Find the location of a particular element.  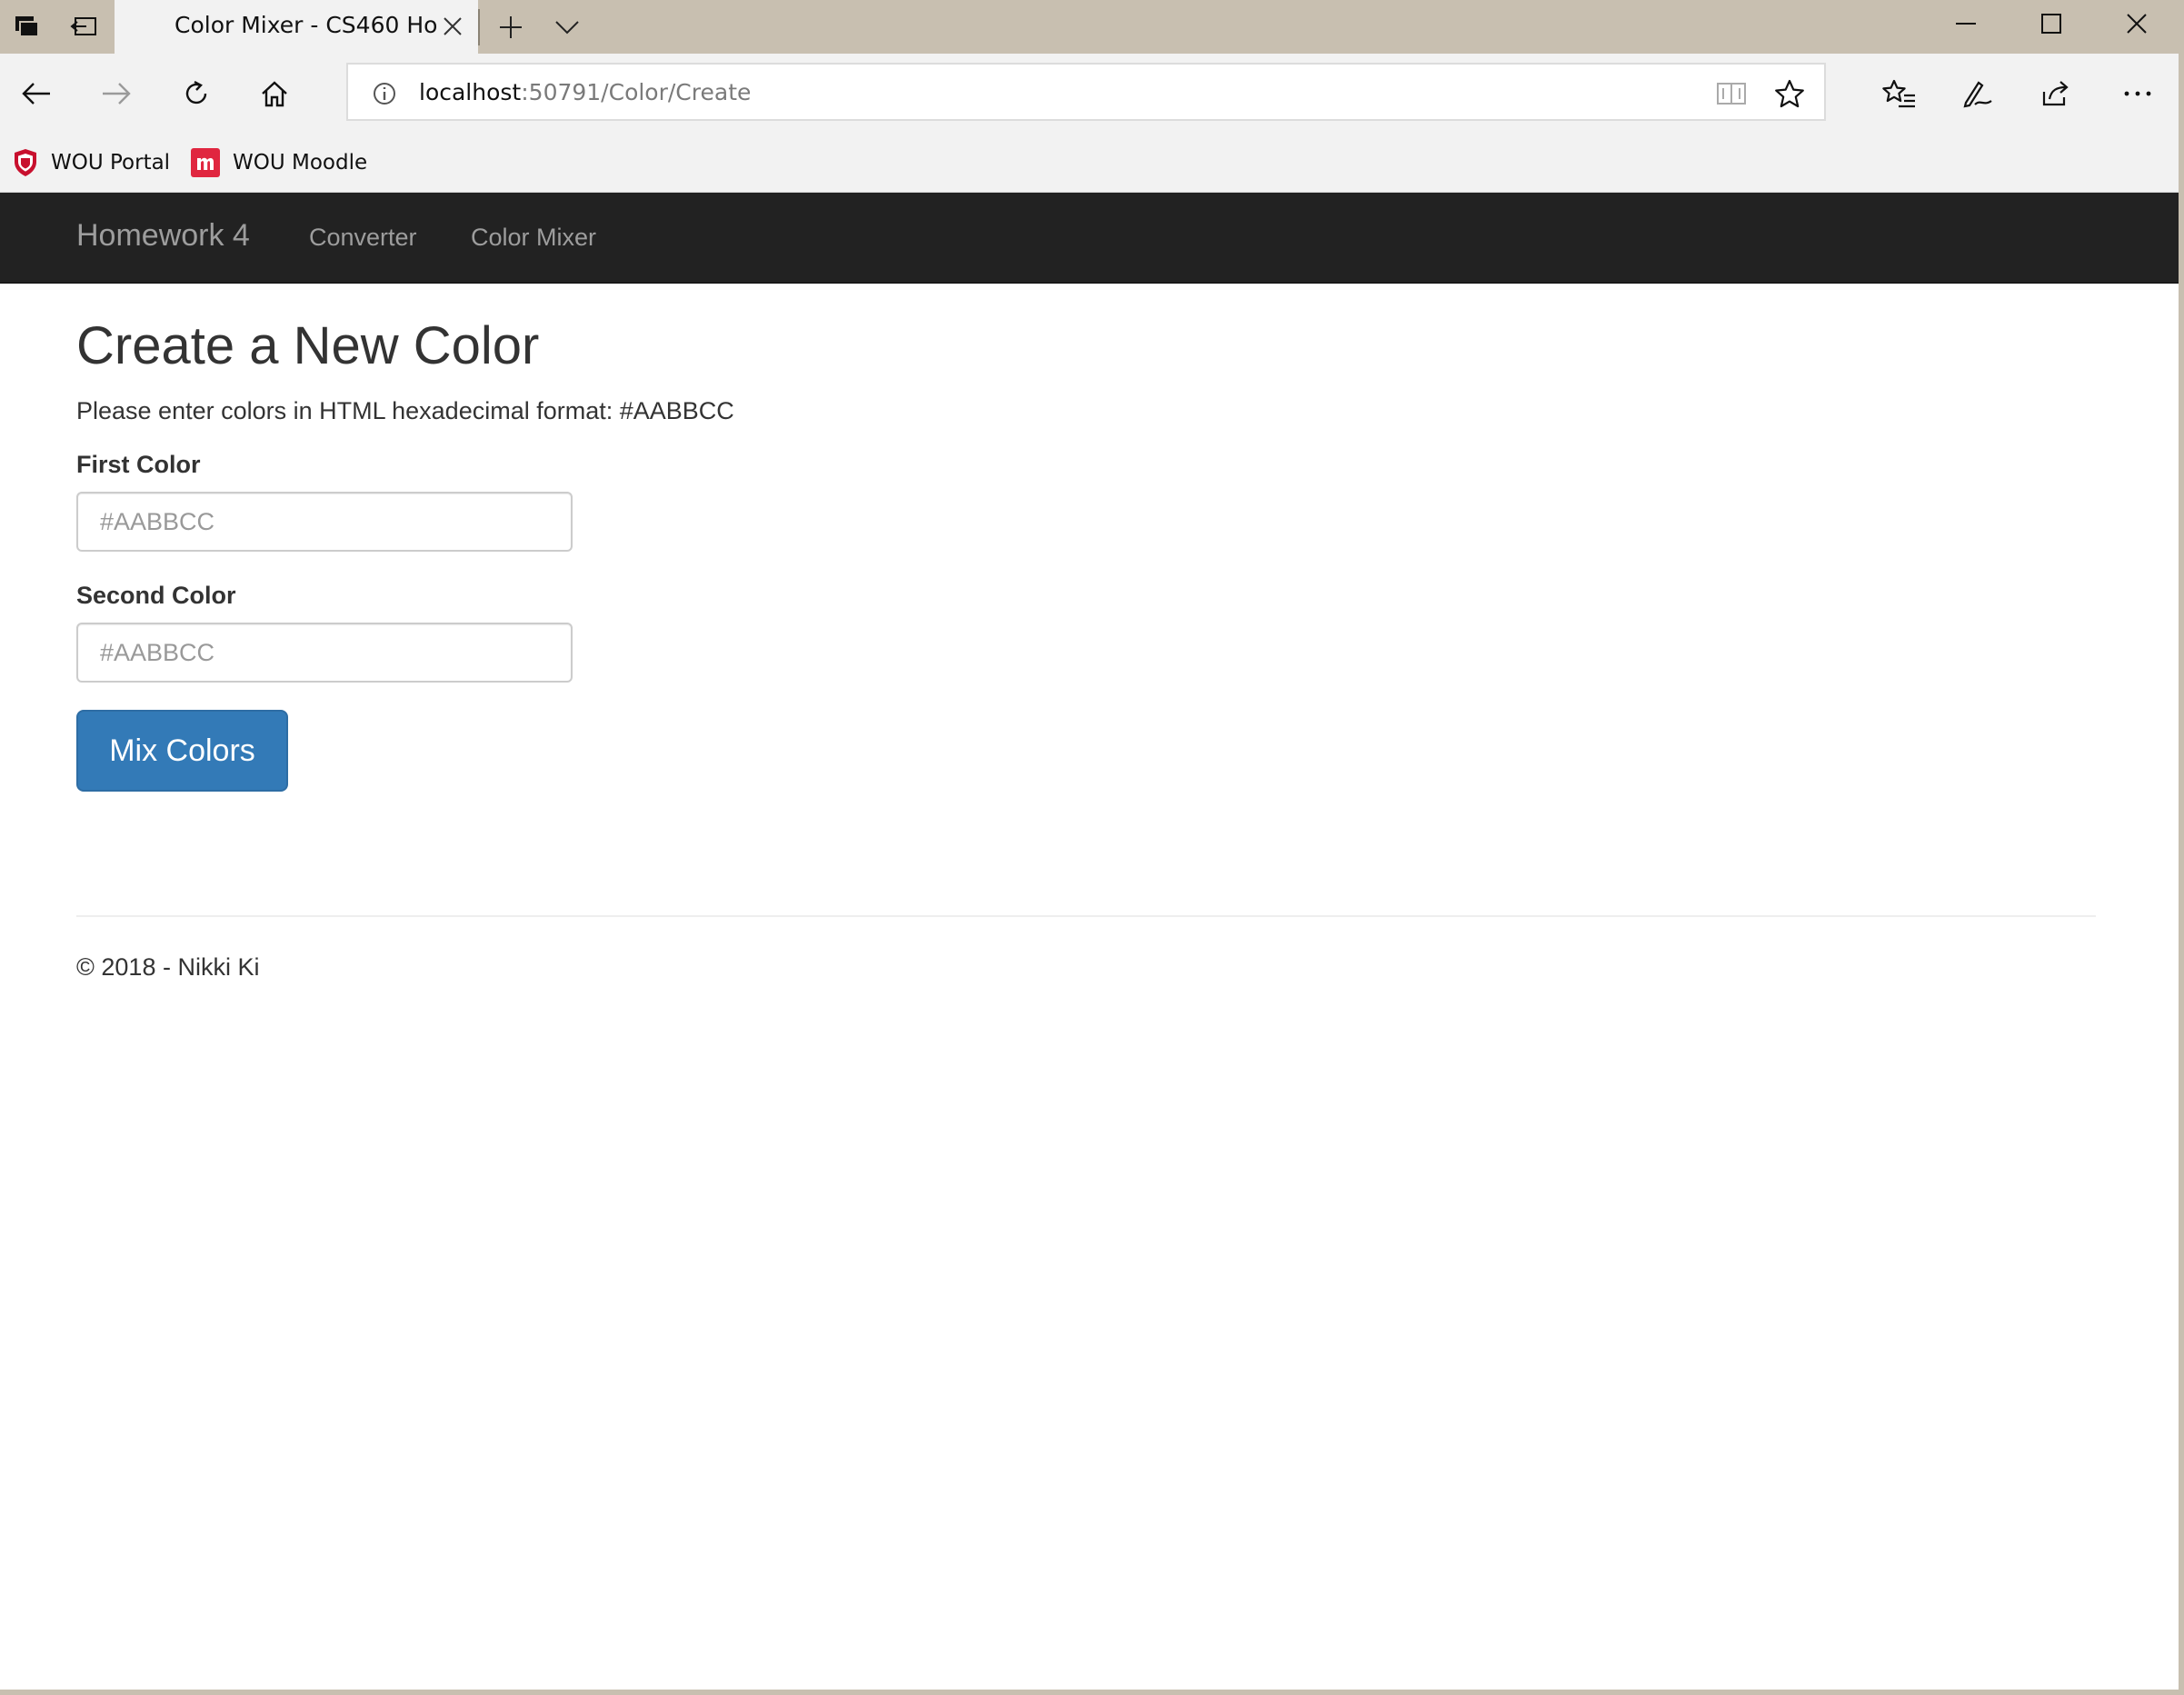

favorites-bar: WOU Portal WOU Moodle is located at coordinates (1089, 163).